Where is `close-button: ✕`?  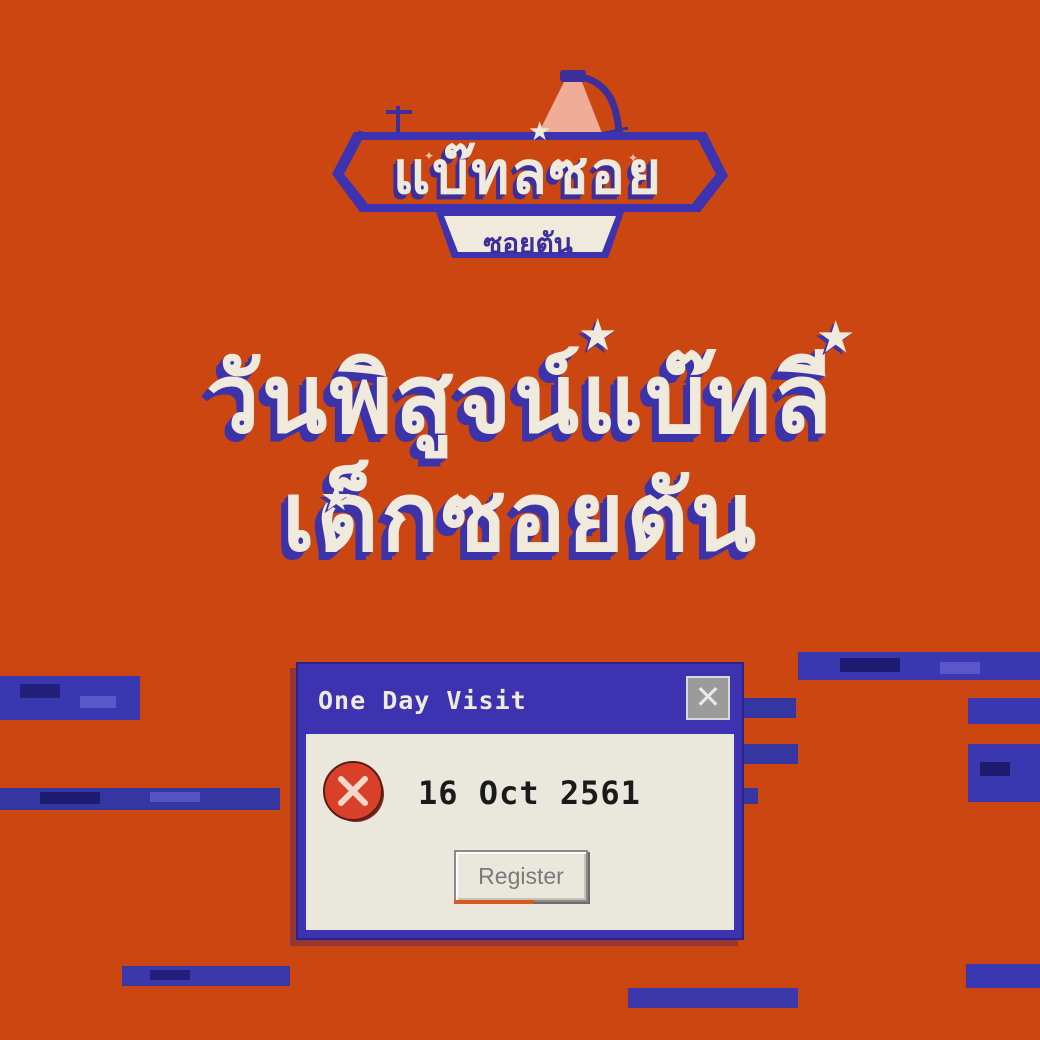
close-button: ✕ is located at coordinates (708, 698).